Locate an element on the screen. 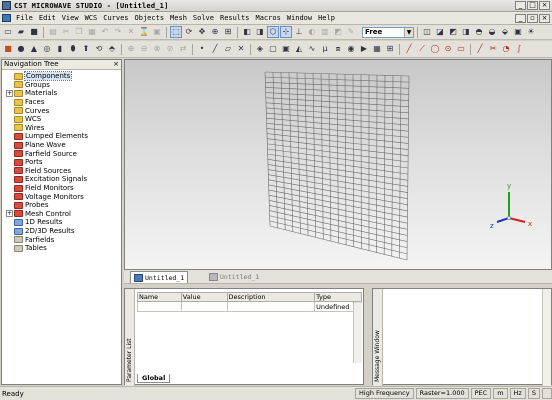  curve-spline-icon: ∫ is located at coordinates (519, 49).